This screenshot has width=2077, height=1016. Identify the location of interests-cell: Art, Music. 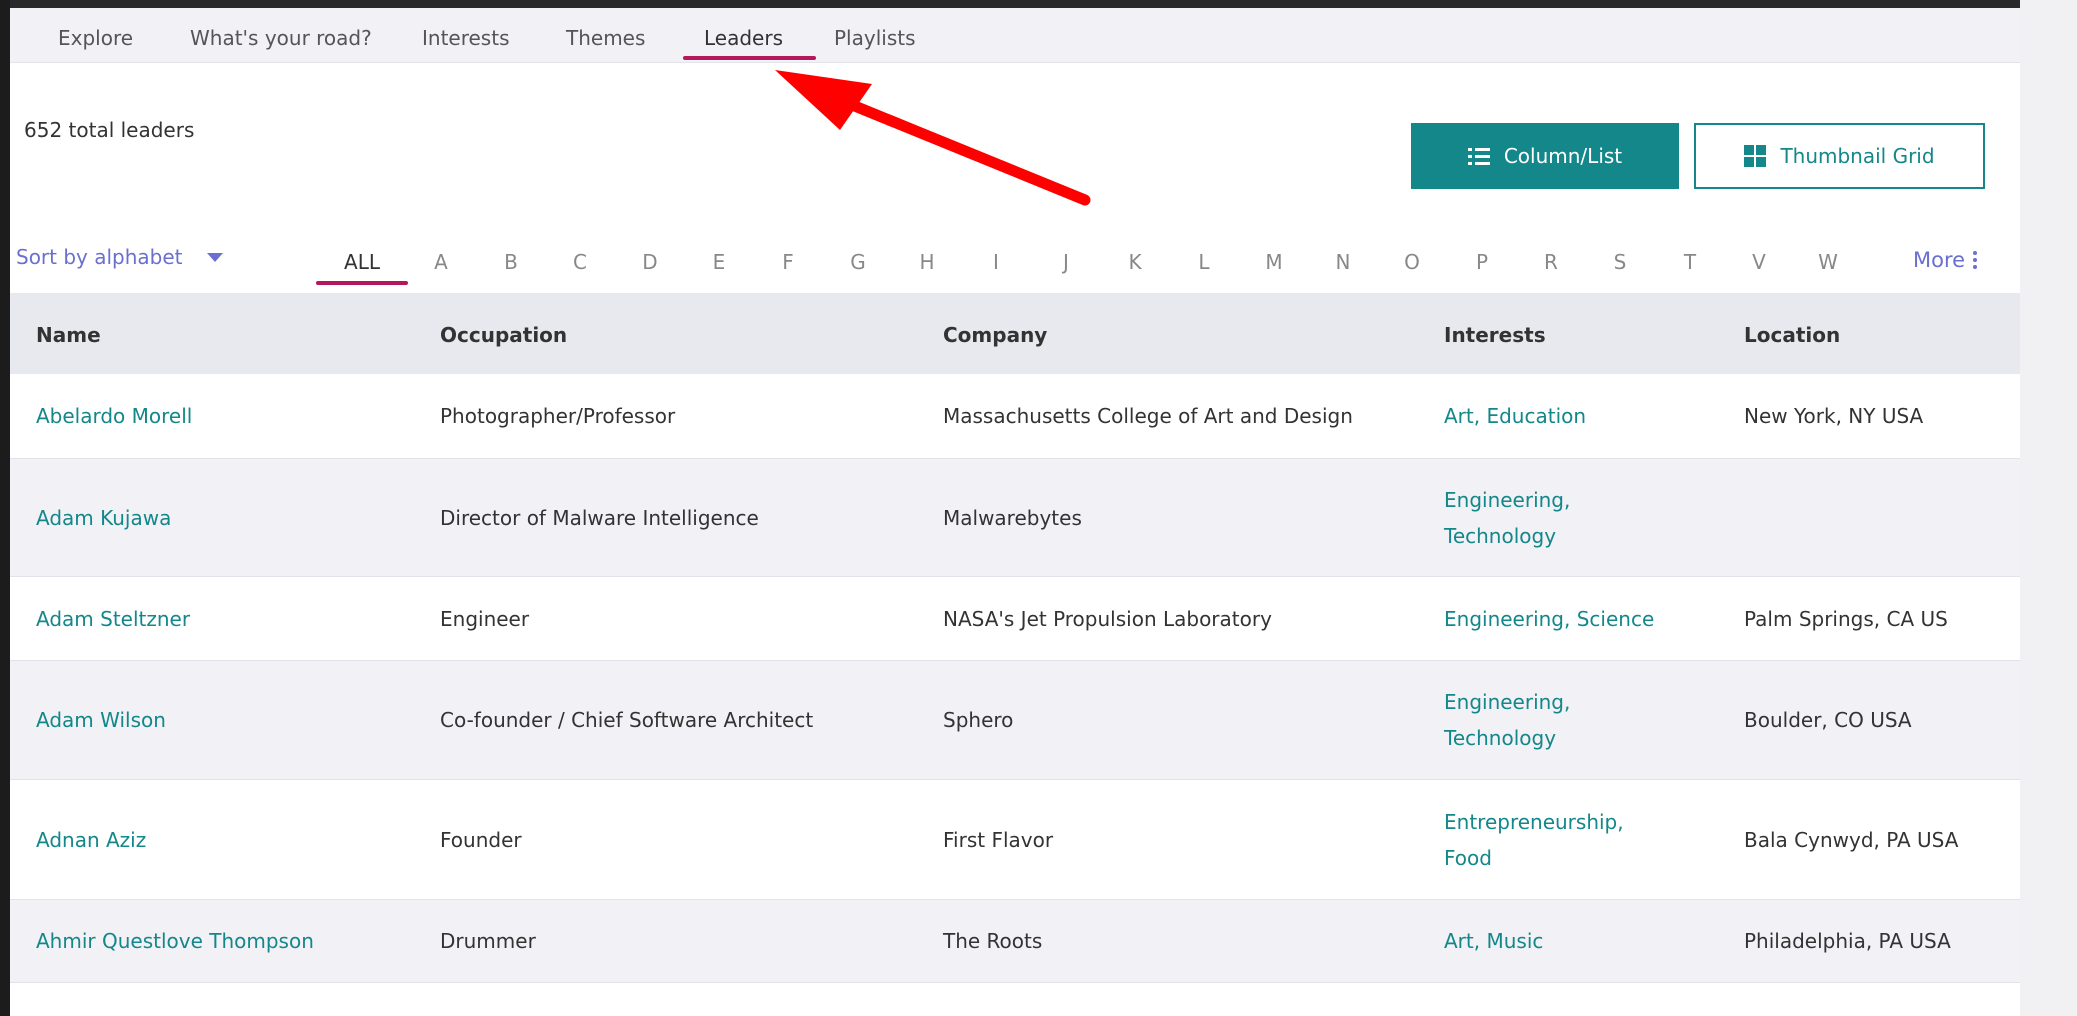
(1494, 941).